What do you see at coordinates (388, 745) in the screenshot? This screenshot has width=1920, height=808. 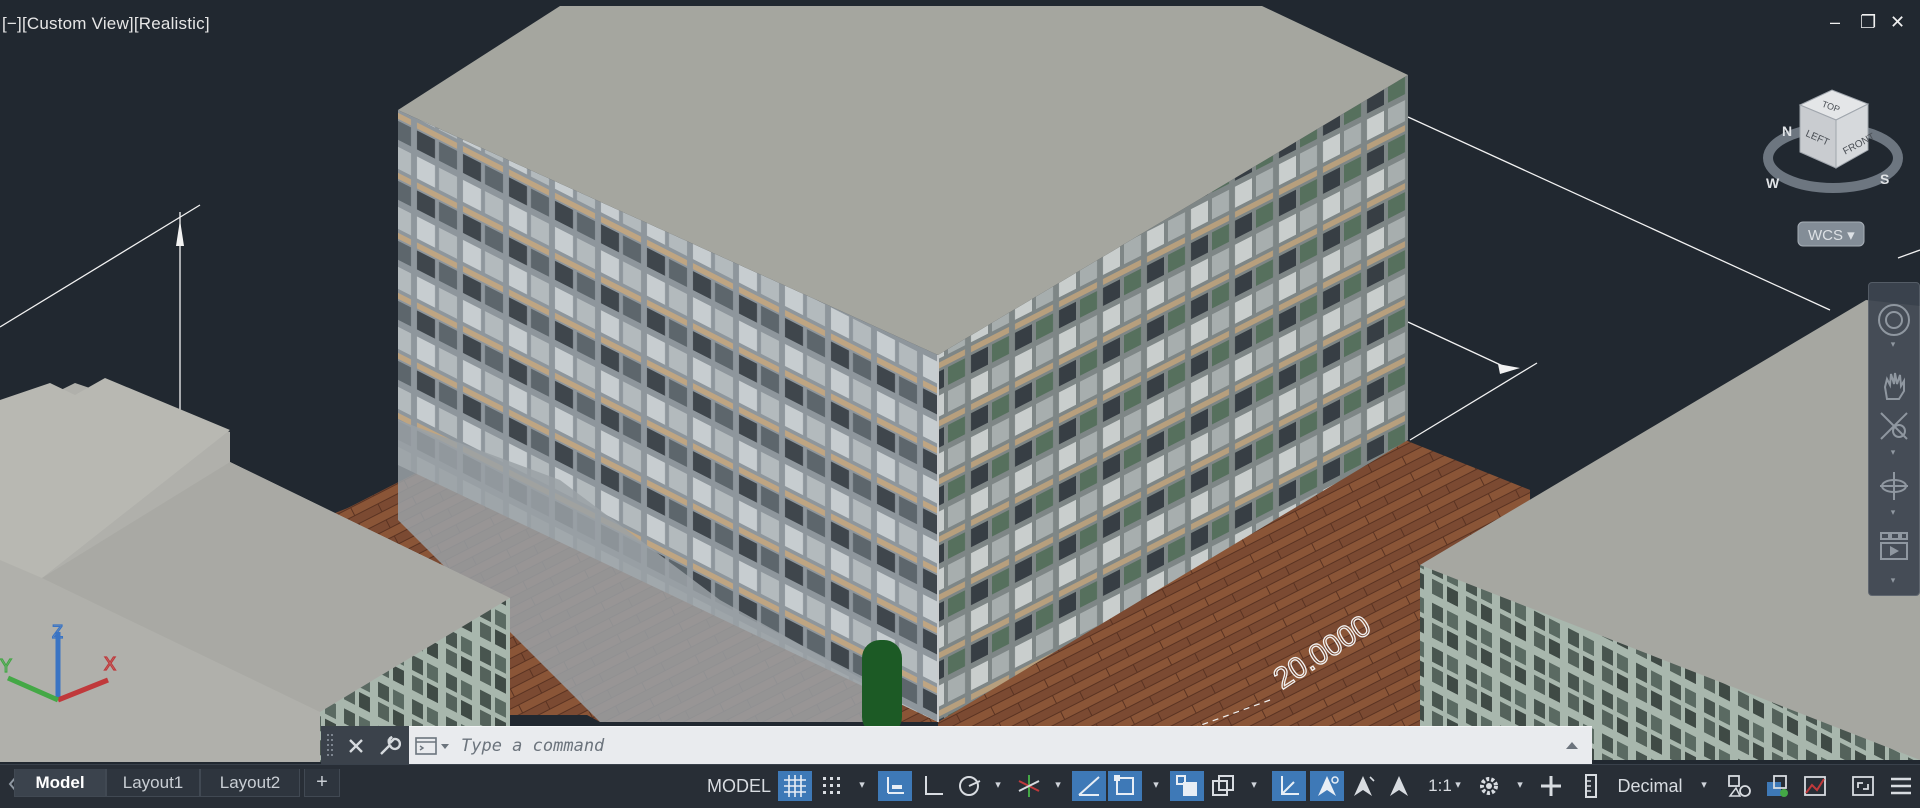 I see `customize-wrench-icon` at bounding box center [388, 745].